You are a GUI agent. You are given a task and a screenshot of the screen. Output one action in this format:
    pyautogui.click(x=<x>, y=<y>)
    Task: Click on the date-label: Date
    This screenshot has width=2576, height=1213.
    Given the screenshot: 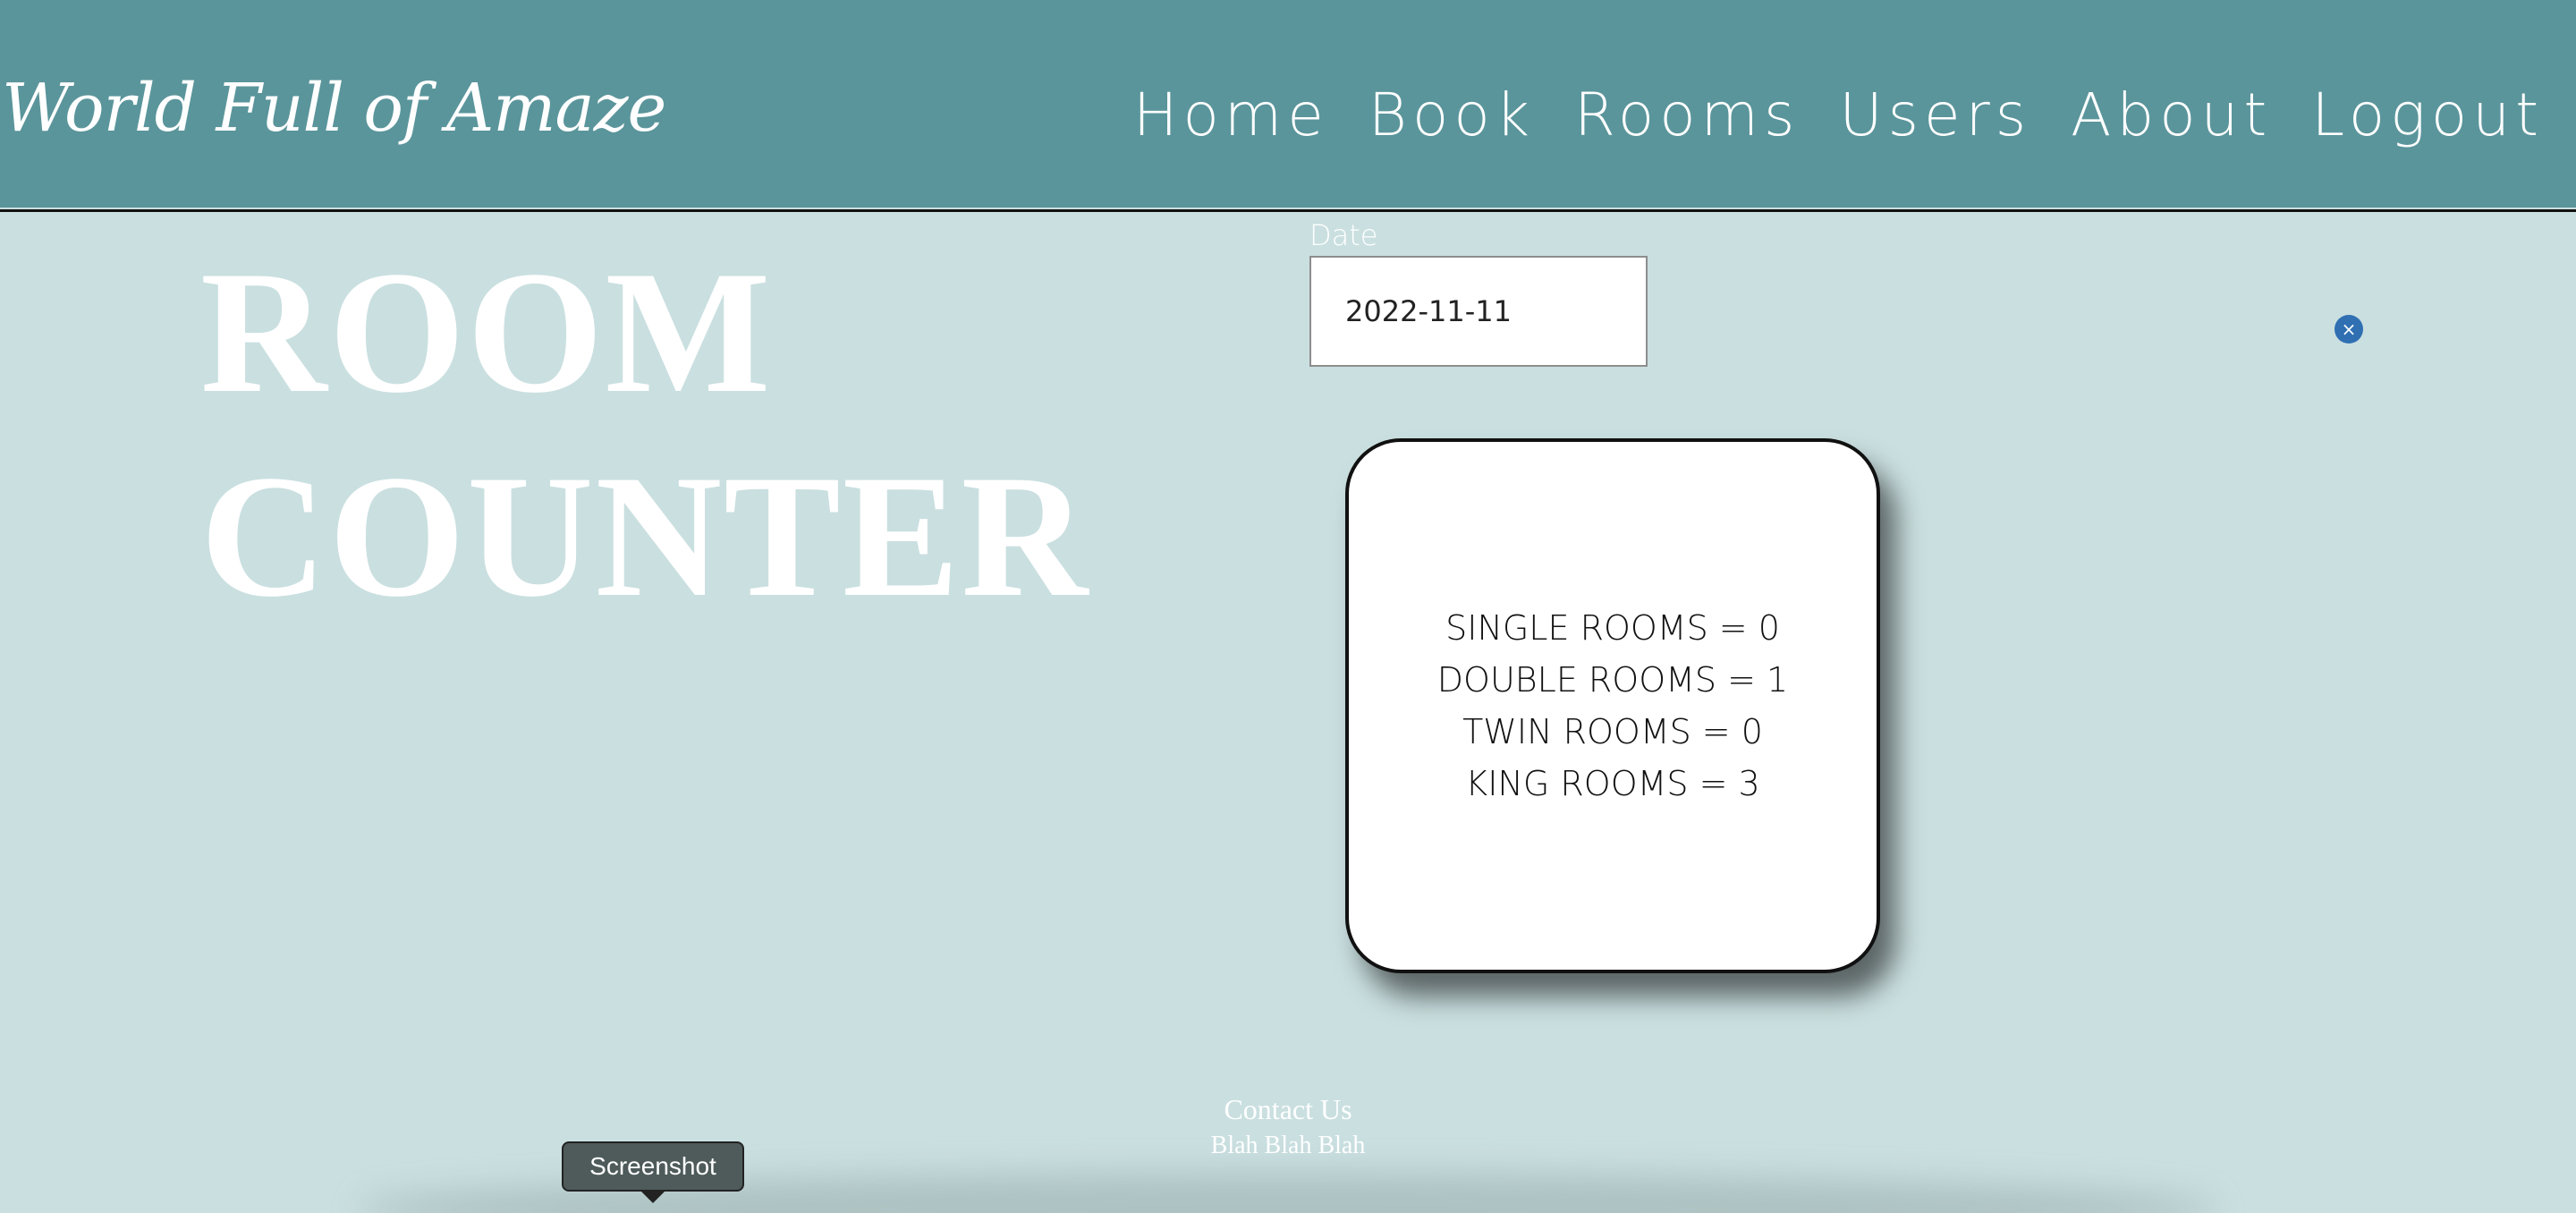 What is the action you would take?
    pyautogui.click(x=1343, y=235)
    